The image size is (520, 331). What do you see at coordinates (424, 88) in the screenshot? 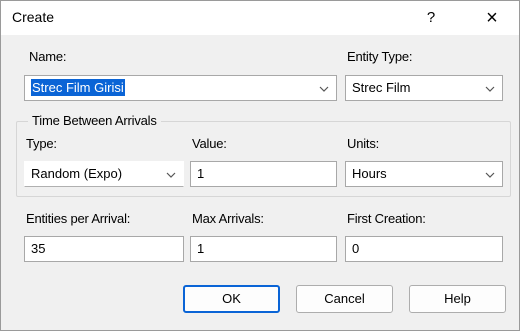
I see `entity-type-combobox: Strec Film` at bounding box center [424, 88].